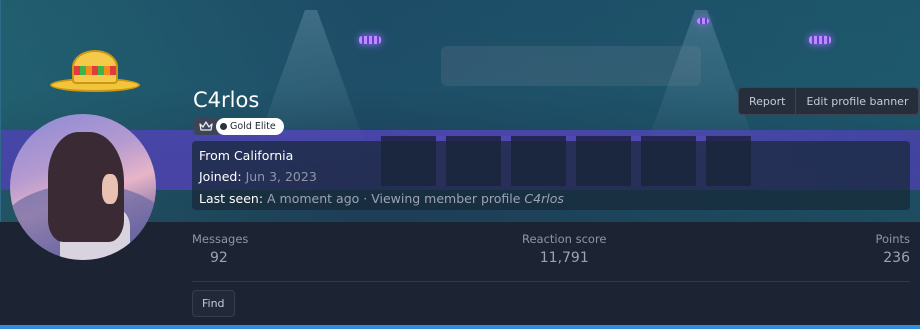 Image resolution: width=920 pixels, height=329 pixels. What do you see at coordinates (83, 187) in the screenshot?
I see `avatar` at bounding box center [83, 187].